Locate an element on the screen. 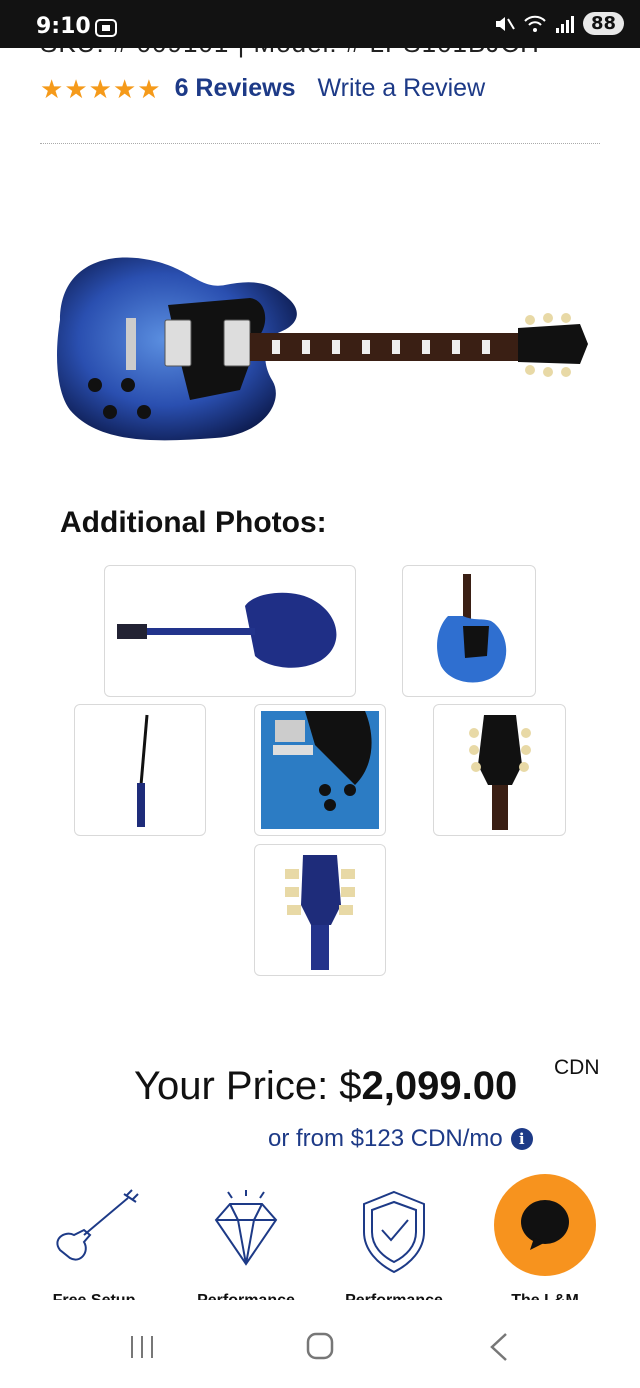  info-icon: i is located at coordinates (521, 1139).